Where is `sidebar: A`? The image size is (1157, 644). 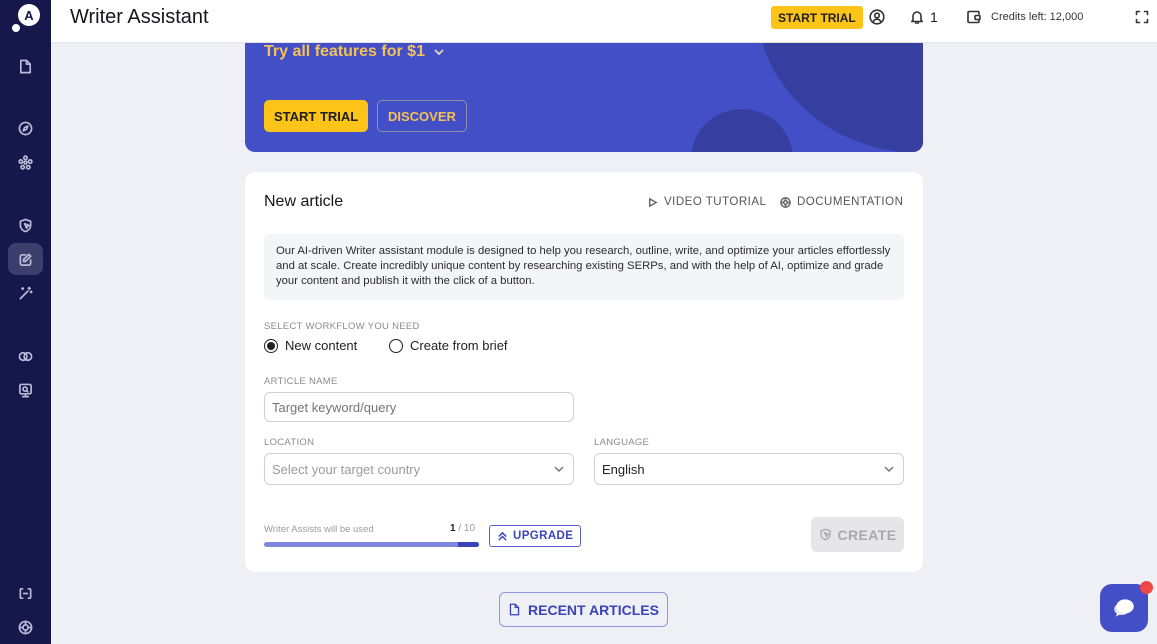
sidebar: A is located at coordinates (25, 322).